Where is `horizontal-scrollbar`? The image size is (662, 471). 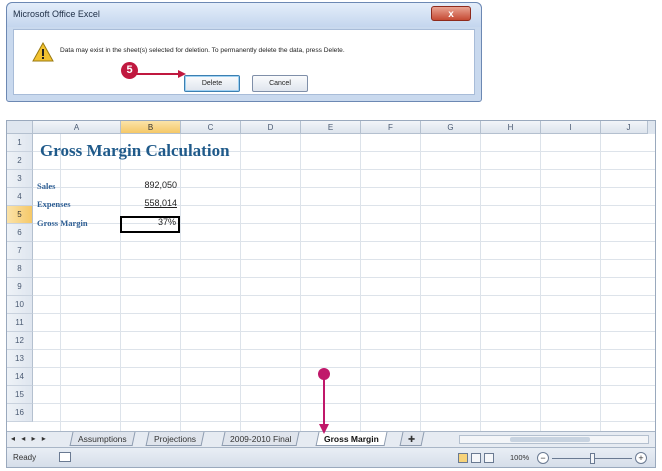
horizontal-scrollbar is located at coordinates (554, 439).